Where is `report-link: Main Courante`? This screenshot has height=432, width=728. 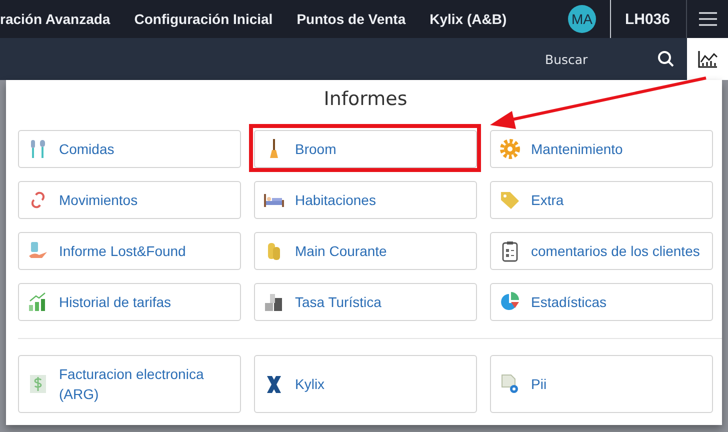
report-link: Main Courante is located at coordinates (365, 251).